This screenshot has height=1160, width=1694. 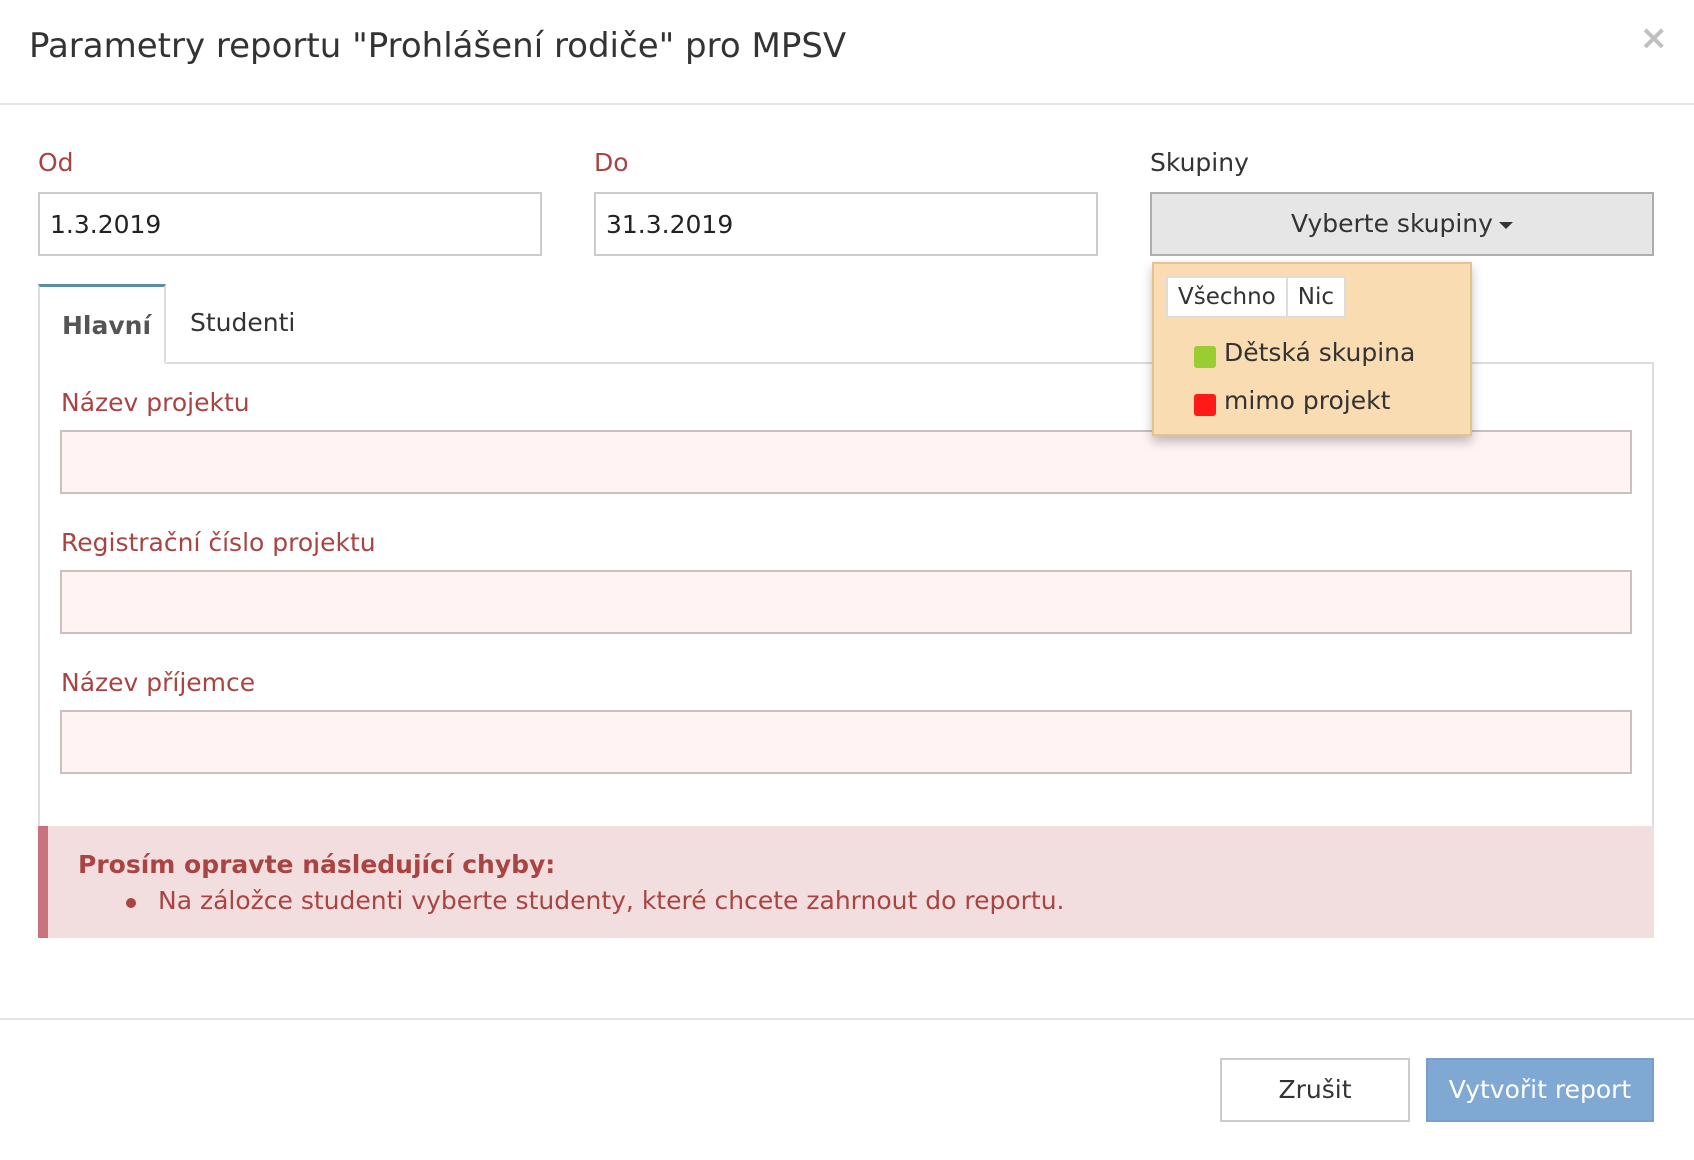 I want to click on group-option-label: Dětská skupina, so click(x=1320, y=352).